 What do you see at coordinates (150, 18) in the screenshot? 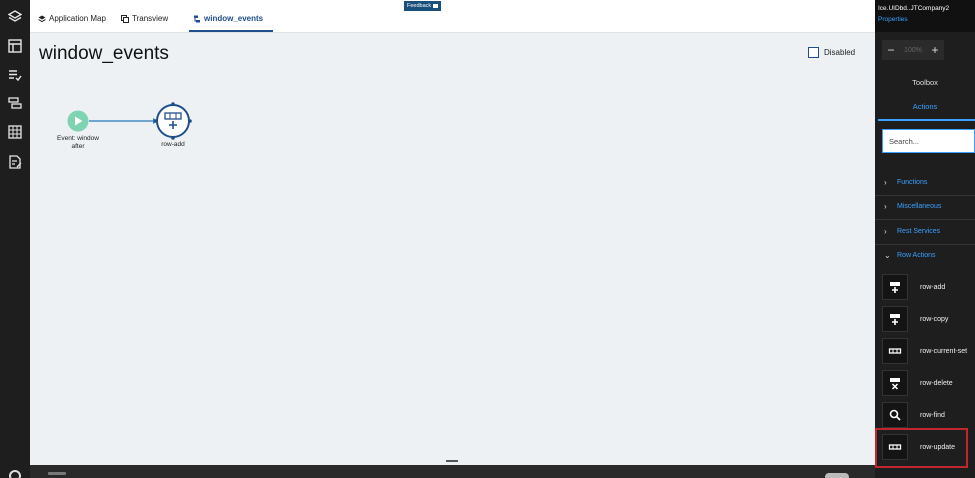
I see `tab-label: Transview` at bounding box center [150, 18].